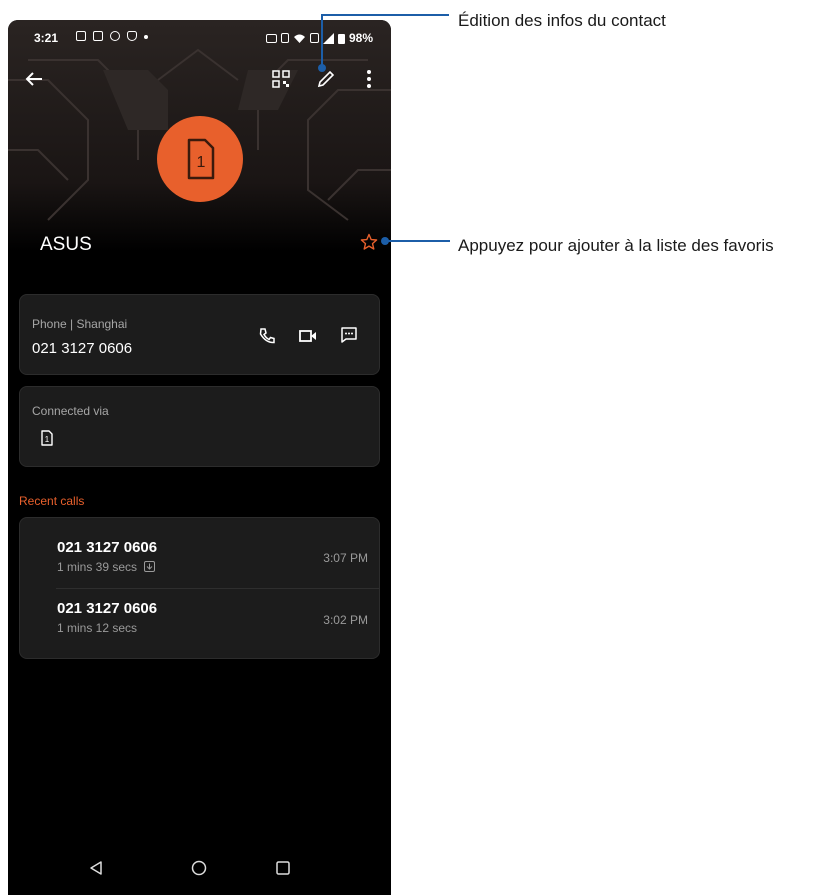 The image size is (826, 895). I want to click on contact-avatar: 1, so click(200, 159).